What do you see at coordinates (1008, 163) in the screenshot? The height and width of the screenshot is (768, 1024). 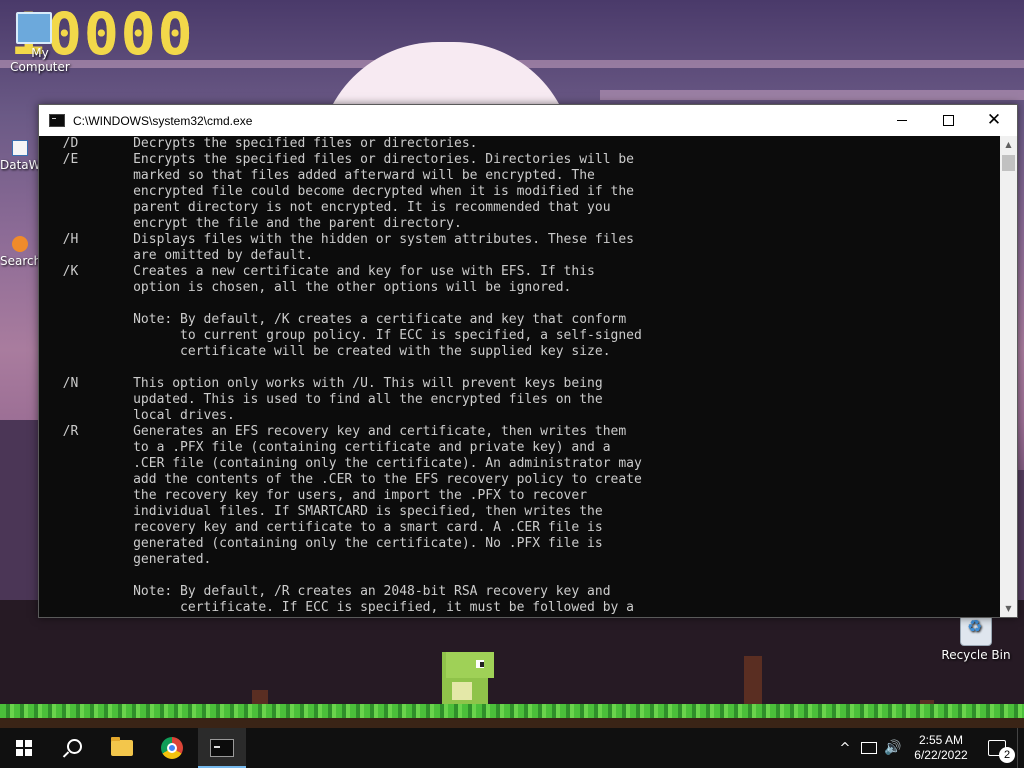 I see `scroll-thumb` at bounding box center [1008, 163].